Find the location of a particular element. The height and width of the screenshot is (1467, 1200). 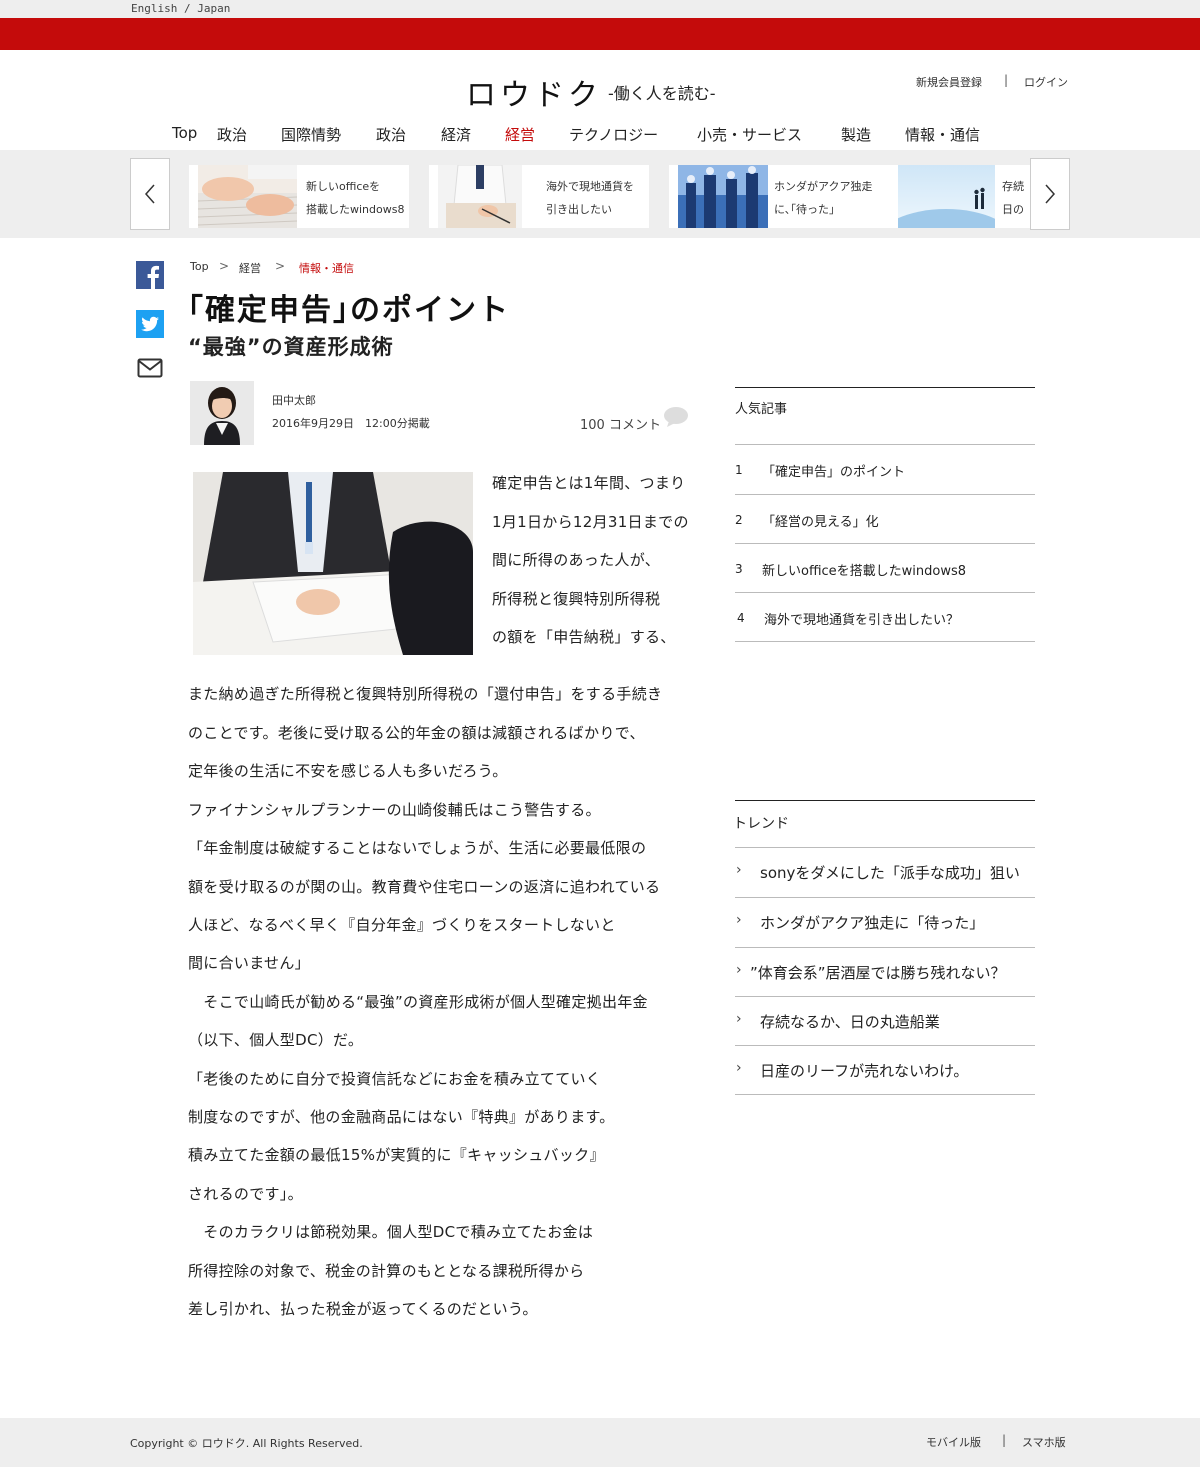

article-line: 「年金制度は破綻することはないでしょうが、生活に必要最低限の is located at coordinates (417, 848).